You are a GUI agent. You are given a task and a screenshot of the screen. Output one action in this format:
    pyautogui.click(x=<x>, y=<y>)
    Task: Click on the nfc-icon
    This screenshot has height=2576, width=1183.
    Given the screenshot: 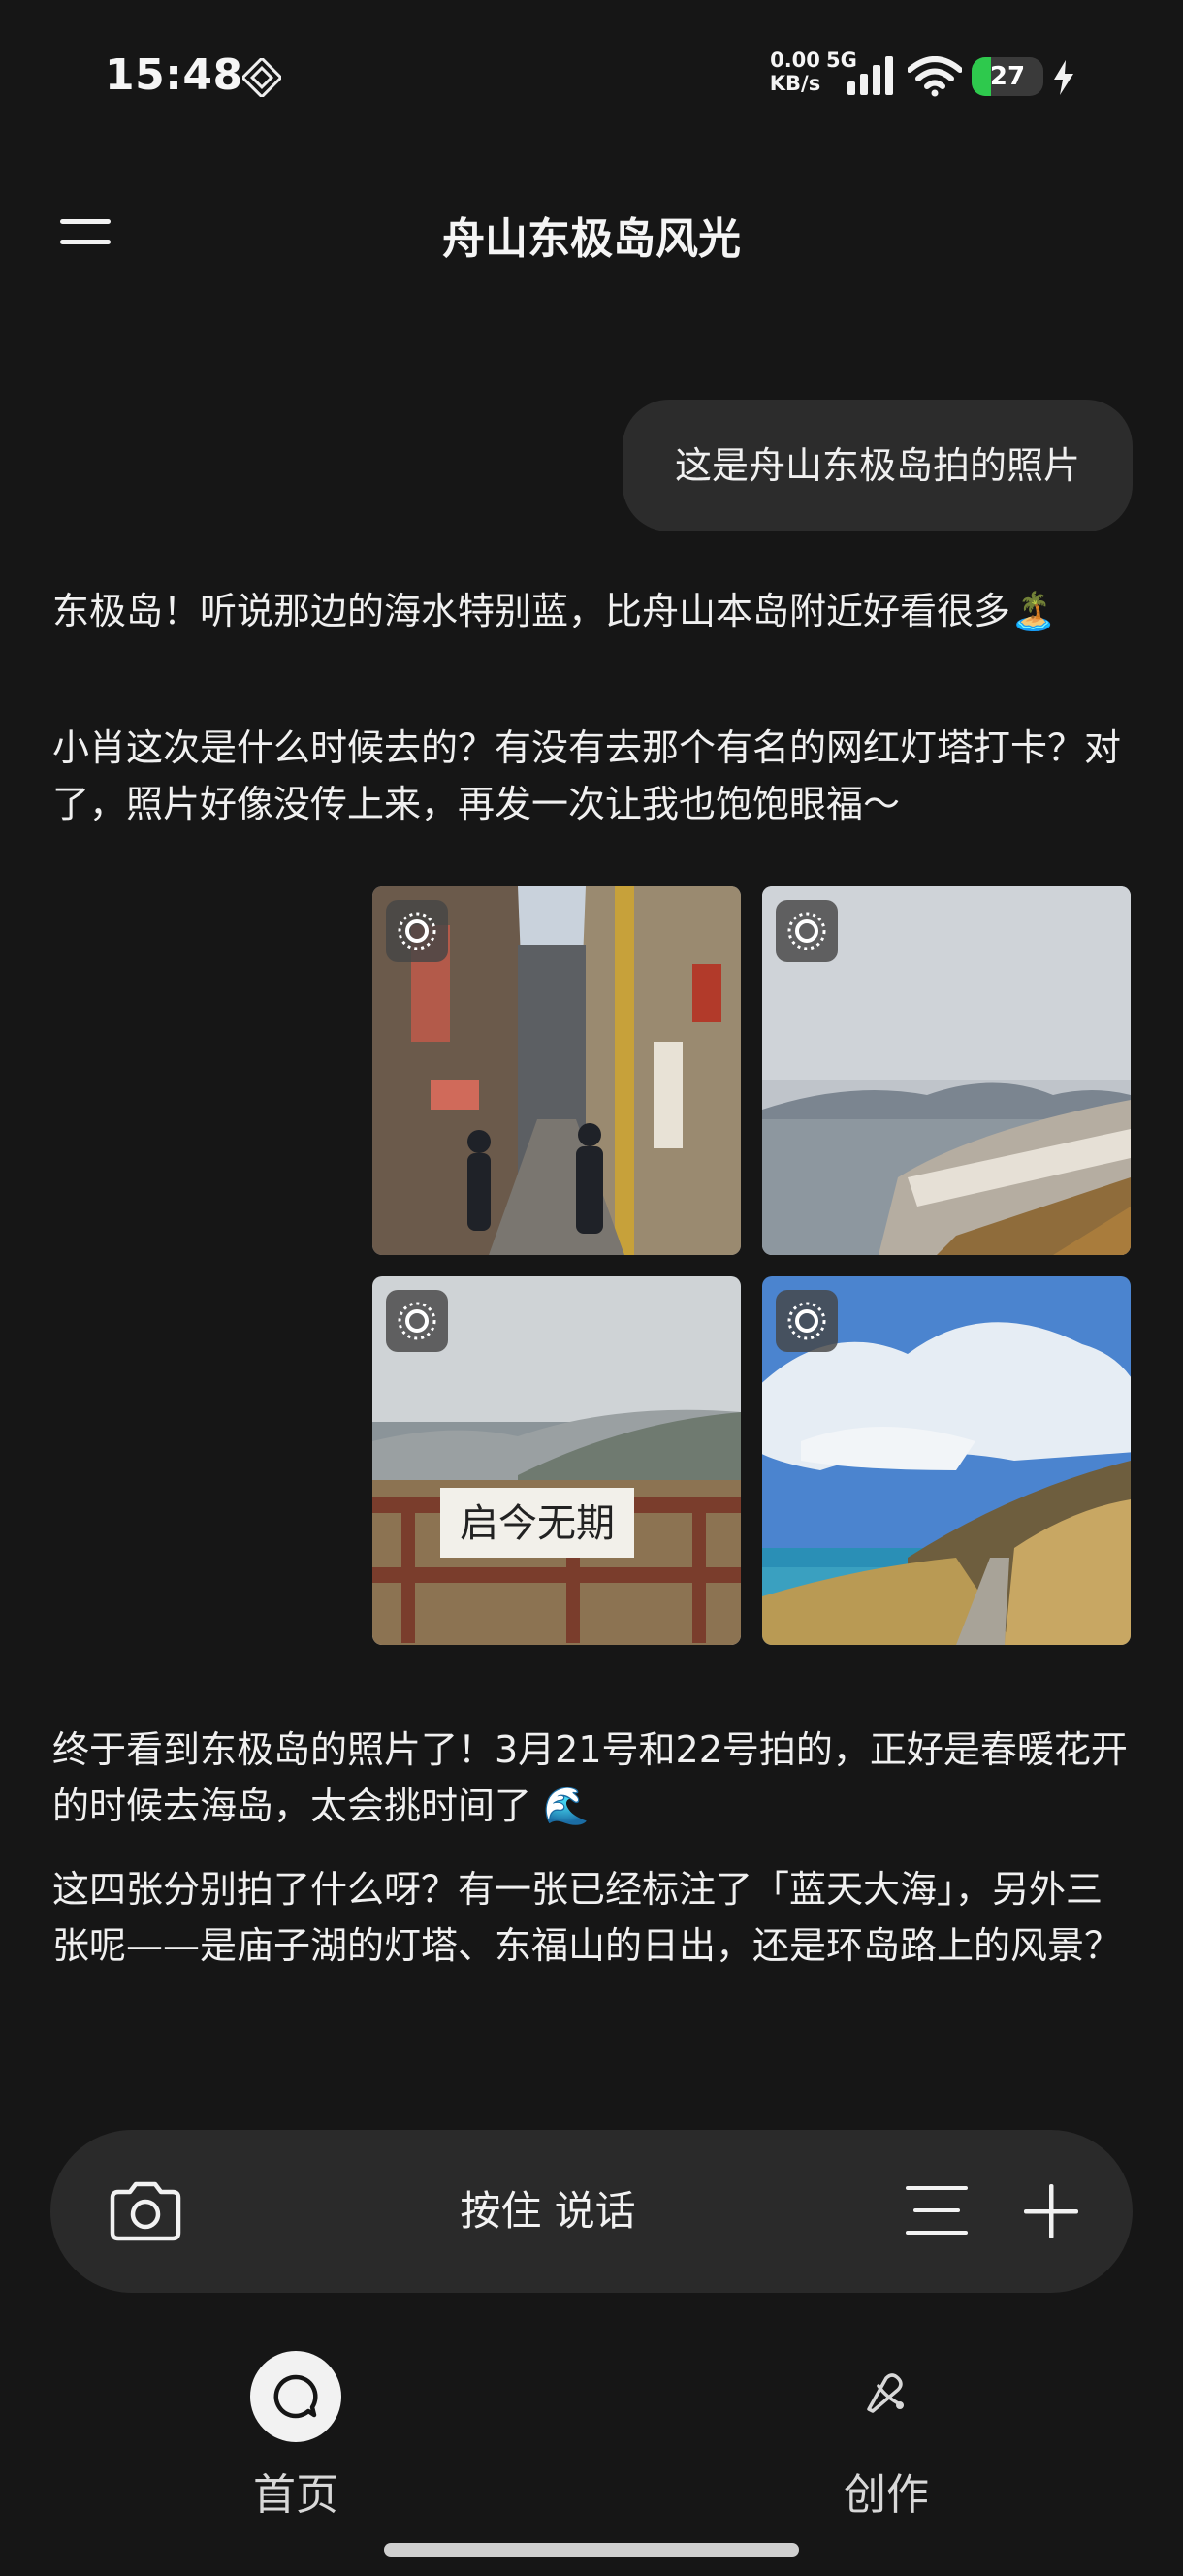 What is the action you would take?
    pyautogui.click(x=261, y=77)
    